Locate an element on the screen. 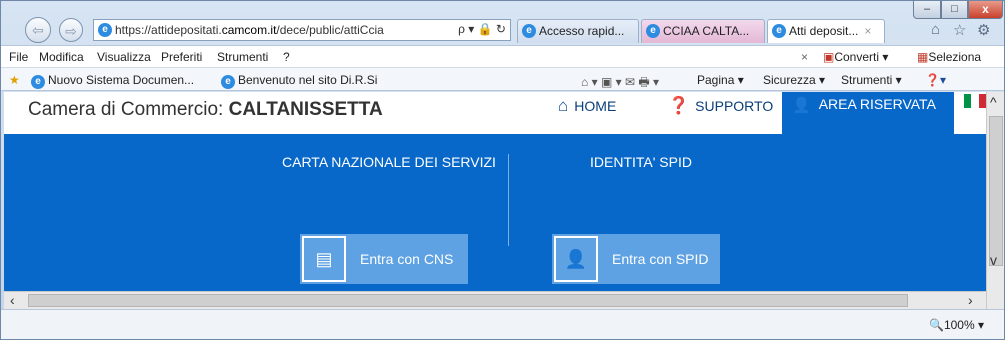  menu-strumenti: Strumenti is located at coordinates (242, 57).